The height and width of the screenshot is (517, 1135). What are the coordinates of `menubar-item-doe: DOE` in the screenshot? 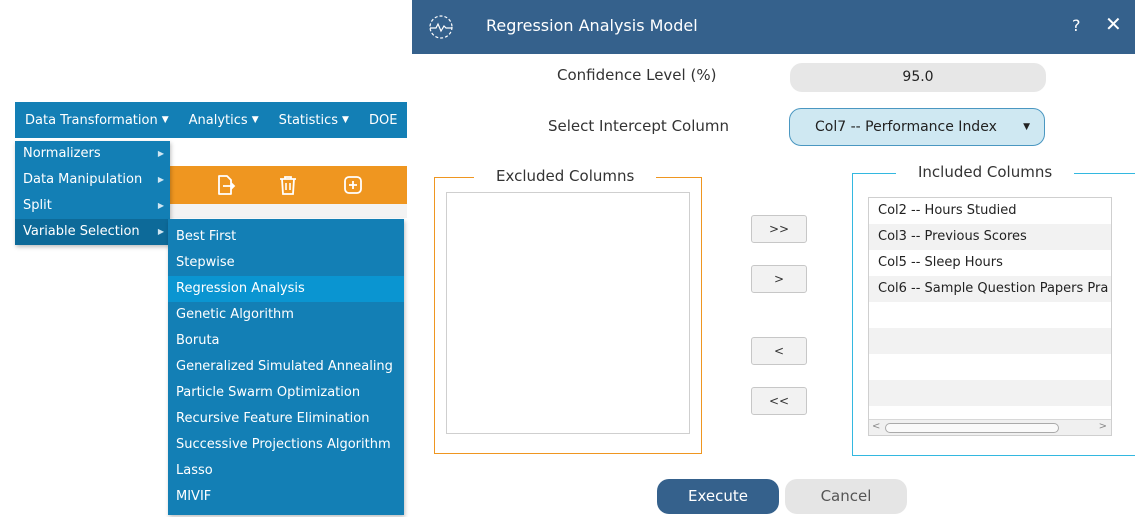 It's located at (383, 120).